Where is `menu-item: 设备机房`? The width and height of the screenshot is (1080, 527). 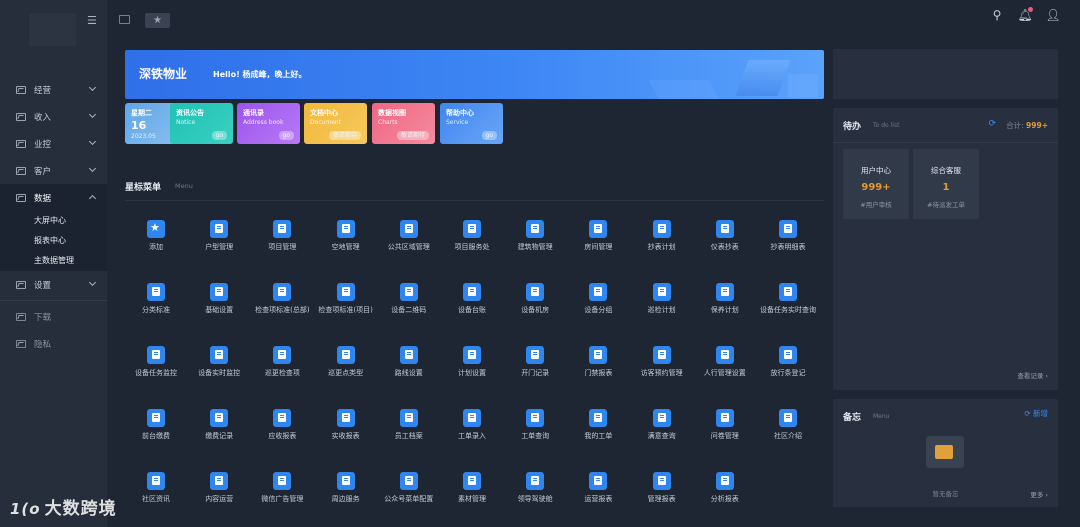 menu-item: 设备机房 is located at coordinates (535, 299).